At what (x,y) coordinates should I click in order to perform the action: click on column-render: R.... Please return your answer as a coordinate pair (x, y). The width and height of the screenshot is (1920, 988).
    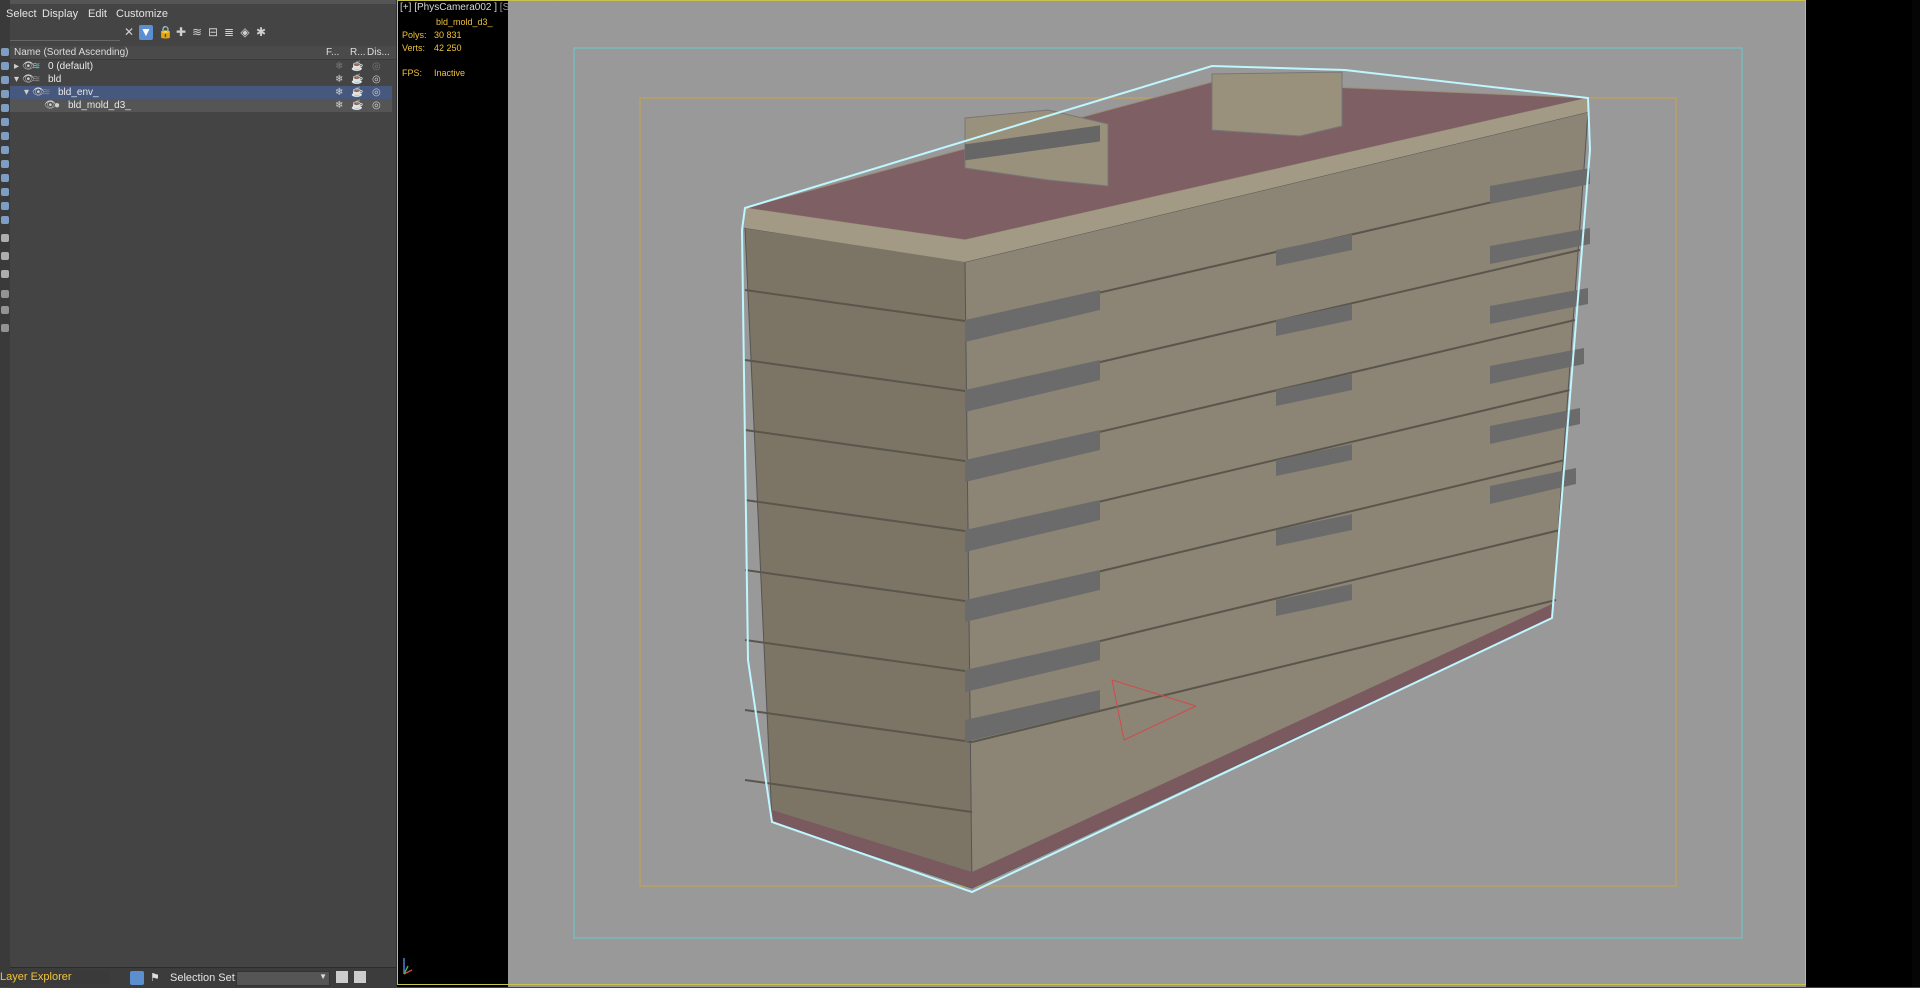
    Looking at the image, I should click on (358, 52).